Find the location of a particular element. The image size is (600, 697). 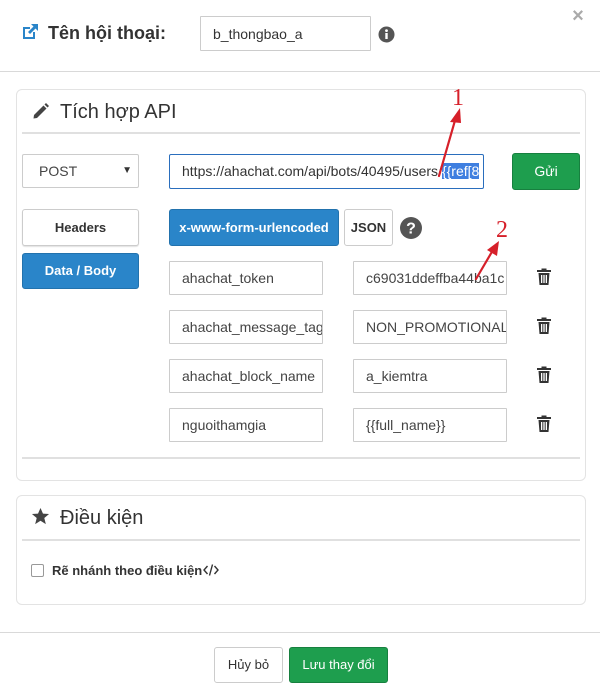

annotation-number-2: 2 is located at coordinates (502, 230).